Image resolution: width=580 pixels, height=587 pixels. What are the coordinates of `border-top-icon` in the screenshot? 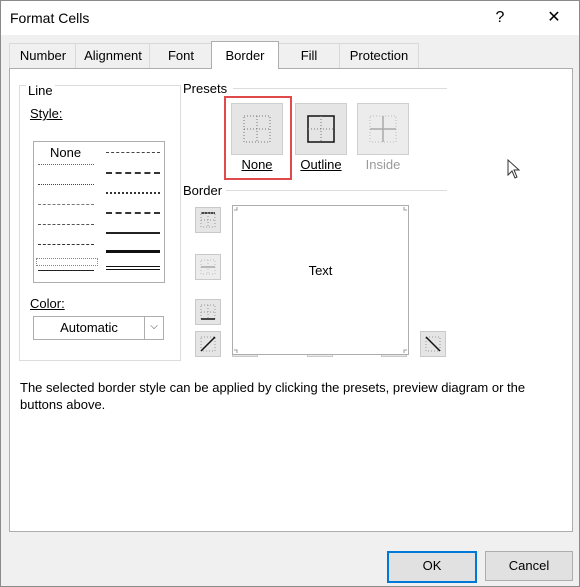 It's located at (208, 220).